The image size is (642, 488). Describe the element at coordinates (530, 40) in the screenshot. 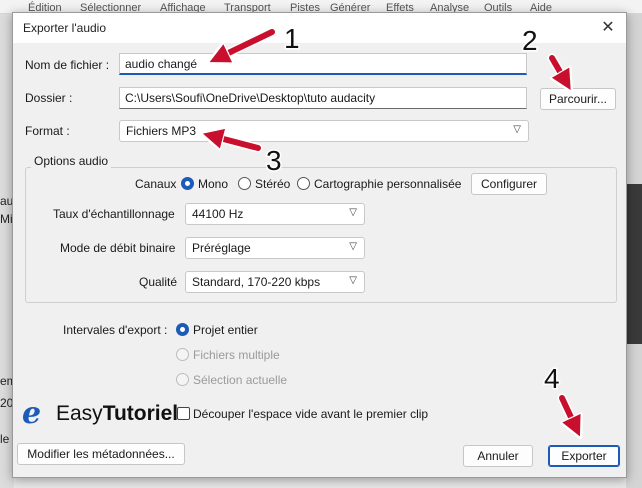

I see `annotation-number-2: 2` at that location.